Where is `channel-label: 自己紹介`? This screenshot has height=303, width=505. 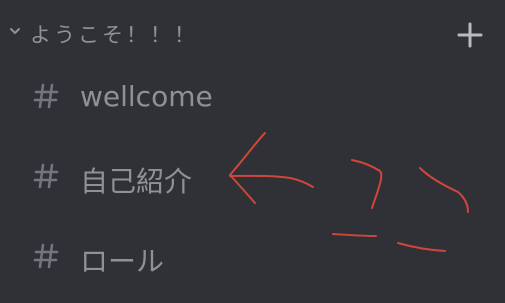
channel-label: 自己紹介 is located at coordinates (136, 181).